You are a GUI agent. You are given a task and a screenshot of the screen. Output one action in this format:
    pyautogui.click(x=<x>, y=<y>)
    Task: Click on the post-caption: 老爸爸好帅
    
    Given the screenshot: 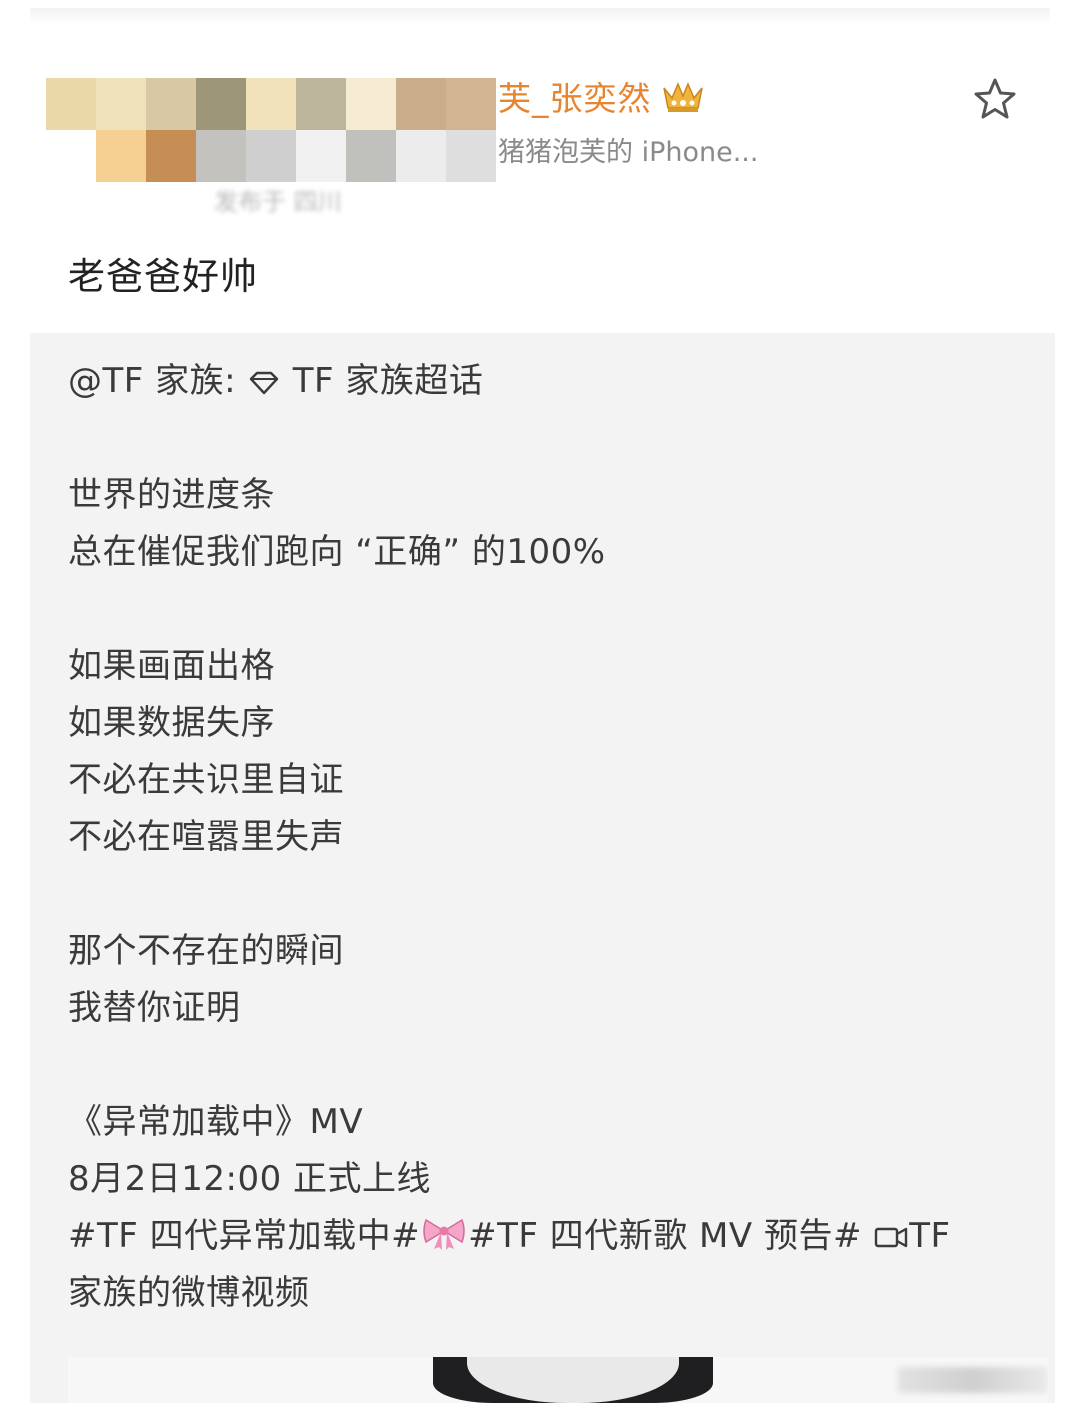 What is the action you would take?
    pyautogui.click(x=163, y=276)
    